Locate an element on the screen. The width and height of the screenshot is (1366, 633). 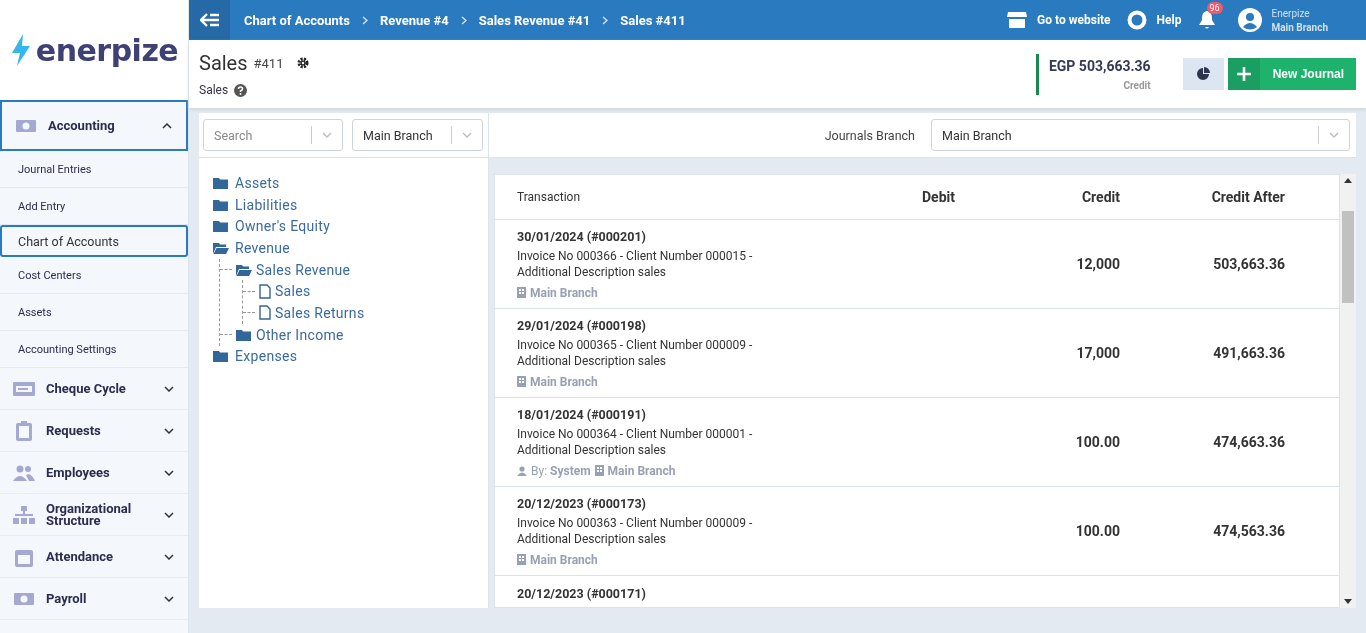
transaction-title: 20/12/2023 (#000173) is located at coordinates (691, 503).